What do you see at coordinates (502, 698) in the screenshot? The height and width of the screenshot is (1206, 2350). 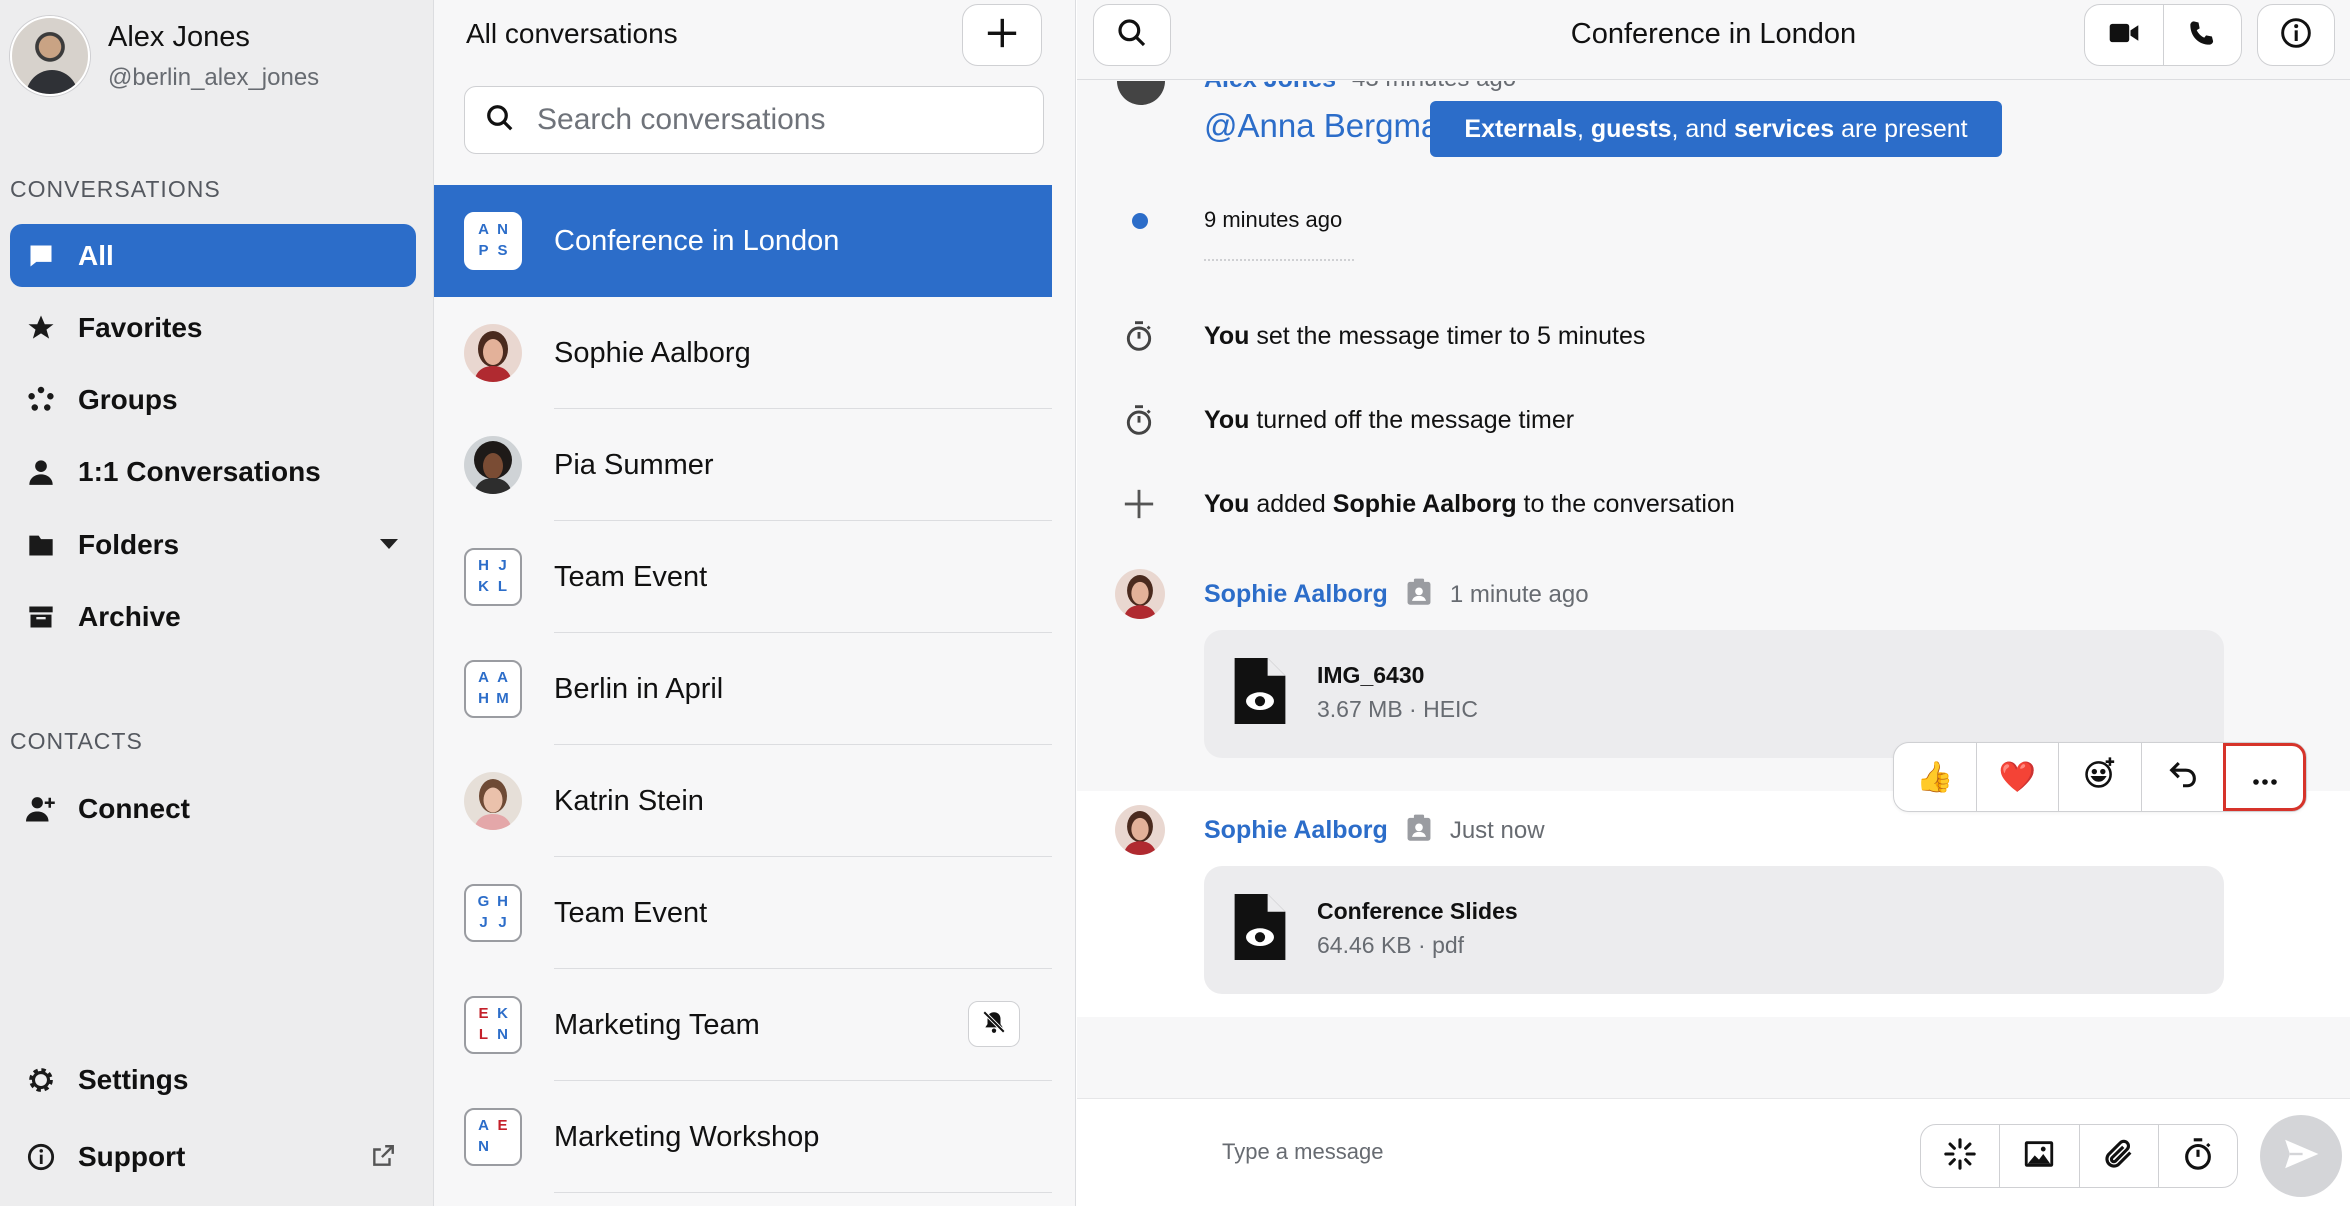 I see `avatar-initial: M` at bounding box center [502, 698].